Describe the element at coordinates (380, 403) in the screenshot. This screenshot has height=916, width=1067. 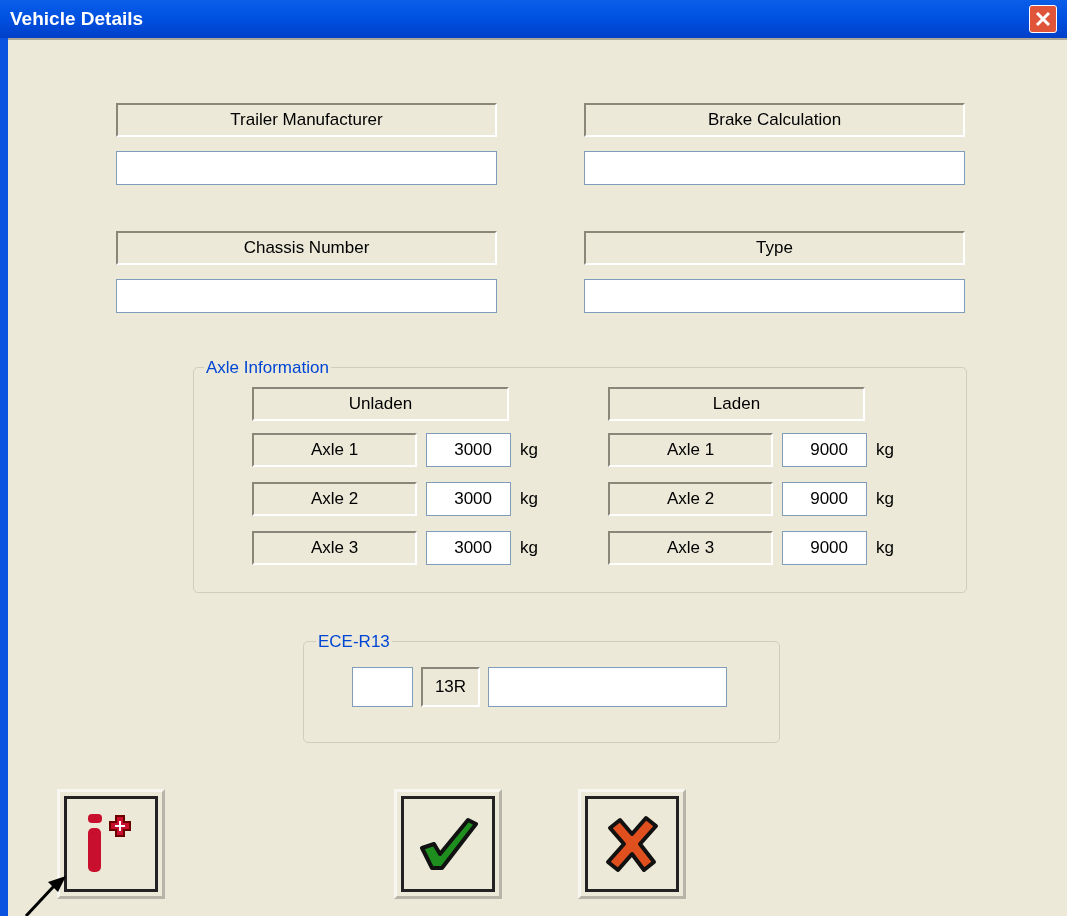
I see `column-heading: Unladen` at that location.